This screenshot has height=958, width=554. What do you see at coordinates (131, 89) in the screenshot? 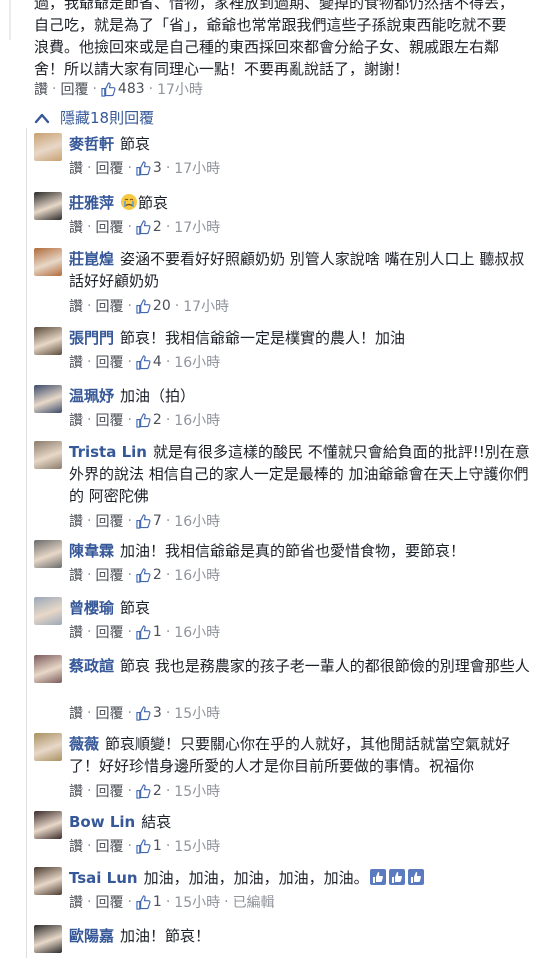
I see `like-count: 483` at bounding box center [131, 89].